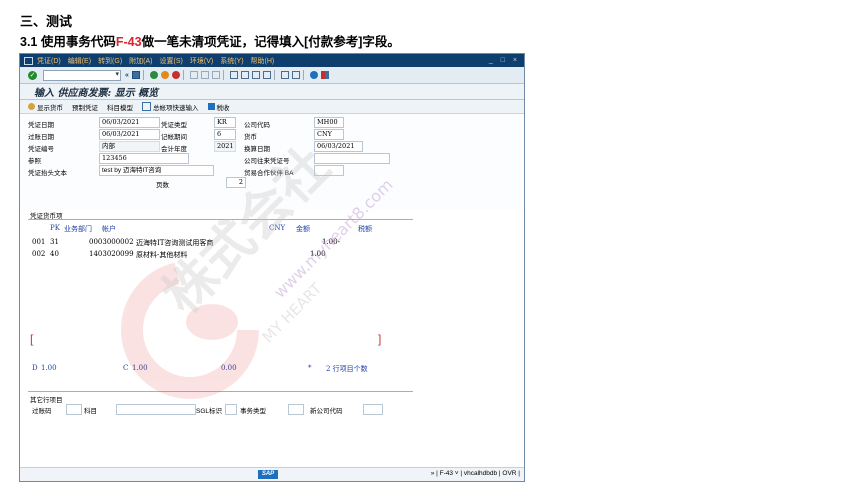 The height and width of the screenshot is (497, 859). What do you see at coordinates (313, 75) in the screenshot?
I see `help-icon` at bounding box center [313, 75].